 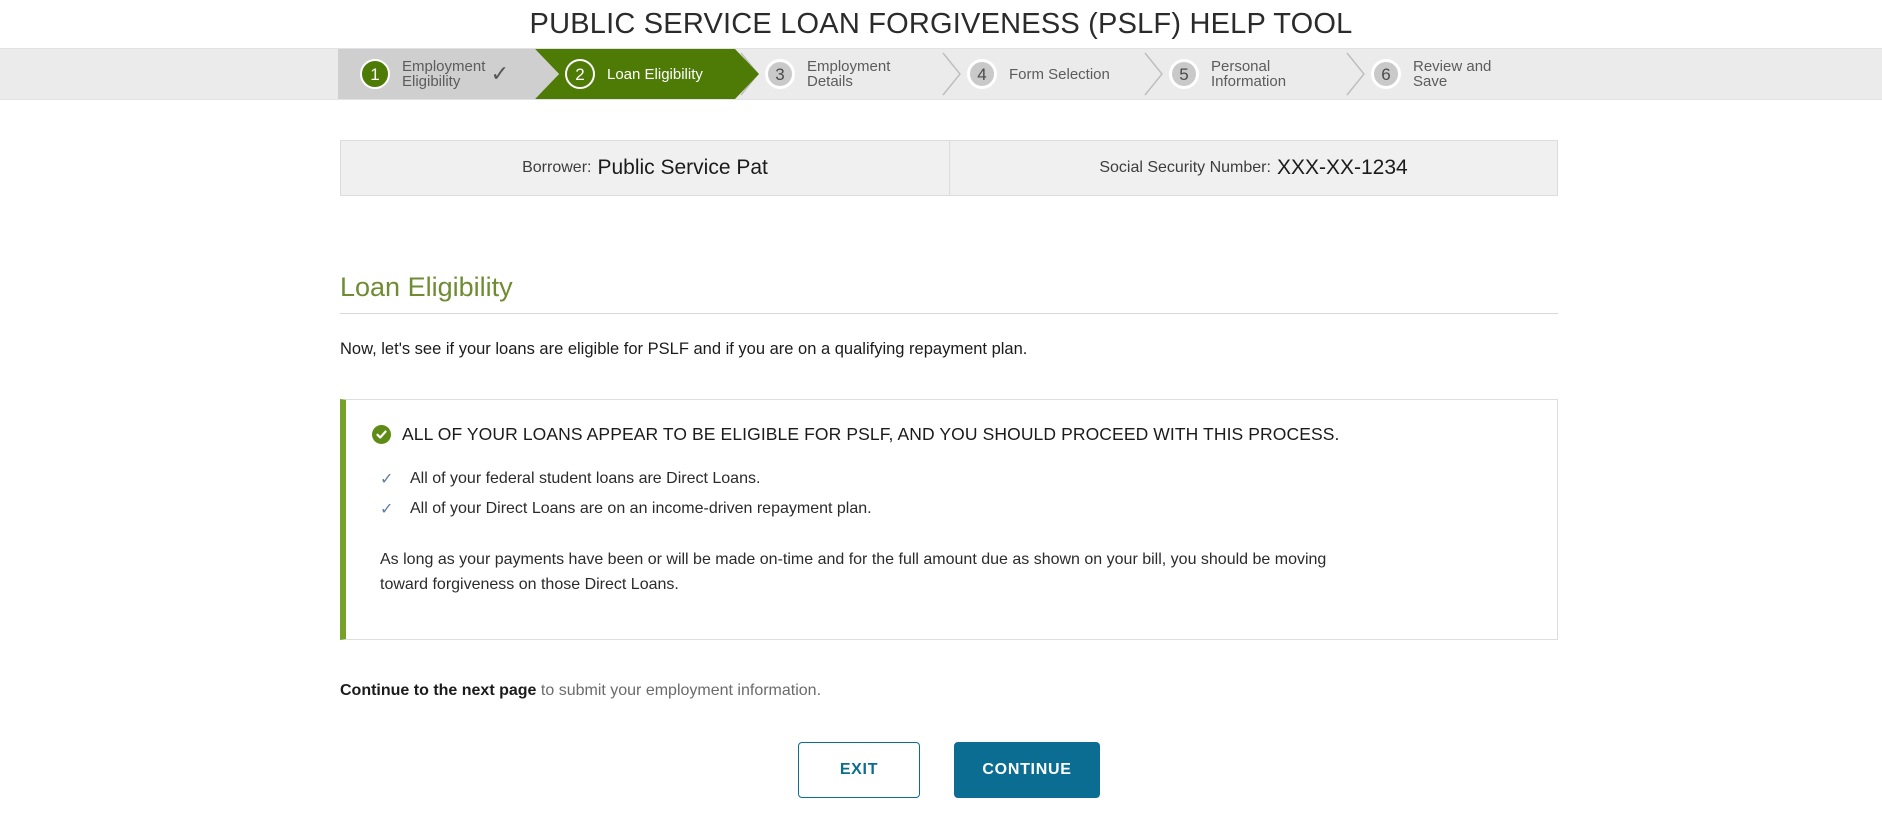 I want to click on continue-hint-strong: Continue to the next page, so click(x=438, y=690).